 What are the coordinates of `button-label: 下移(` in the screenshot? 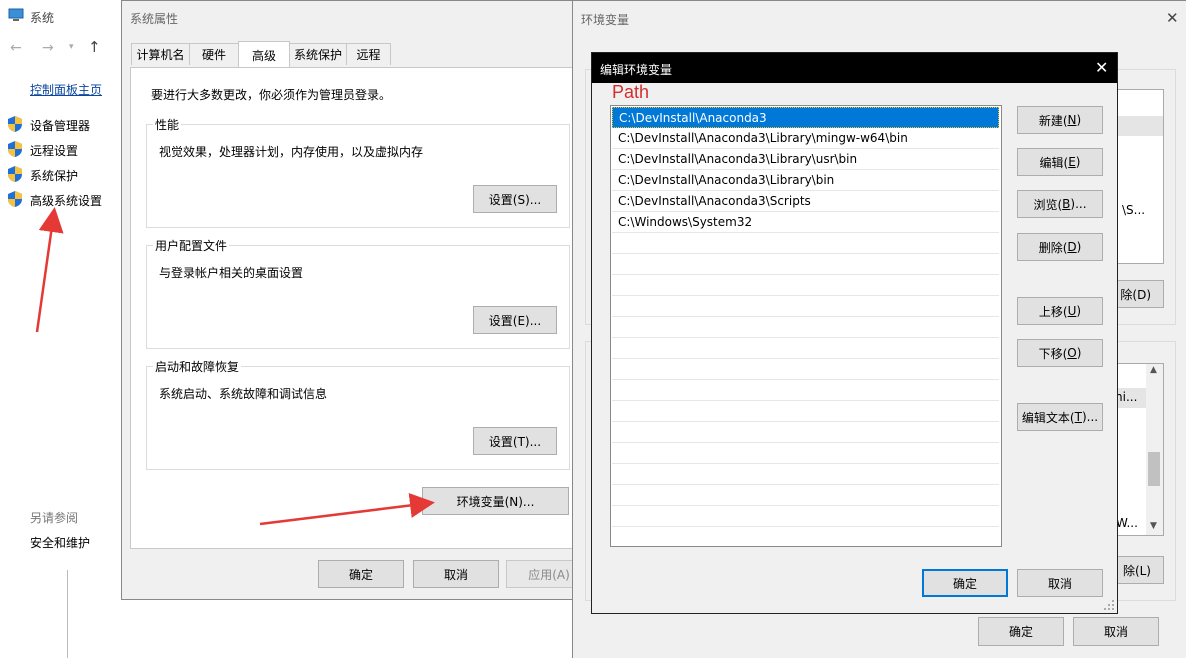 It's located at (1053, 353).